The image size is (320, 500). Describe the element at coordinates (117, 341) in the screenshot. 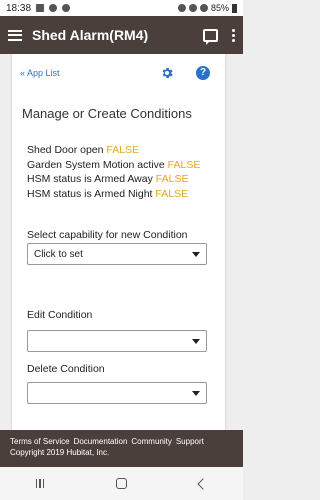

I see `edit-condition-dropdown` at that location.